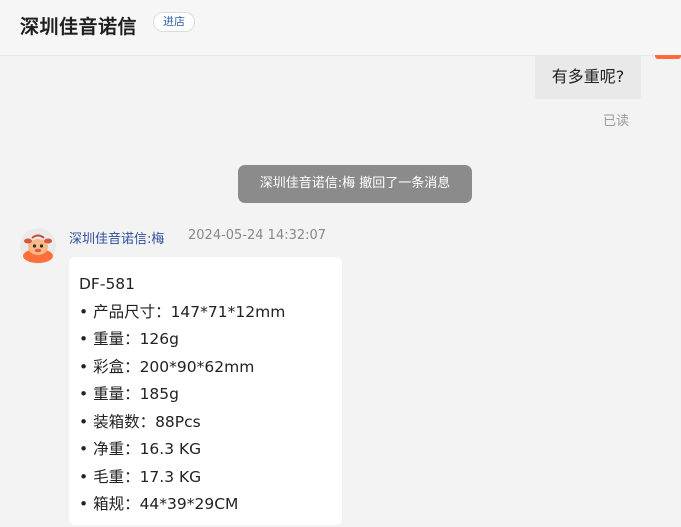 Image resolution: width=681 pixels, height=527 pixels. What do you see at coordinates (174, 22) in the screenshot?
I see `enter-shop-button: 进店` at bounding box center [174, 22].